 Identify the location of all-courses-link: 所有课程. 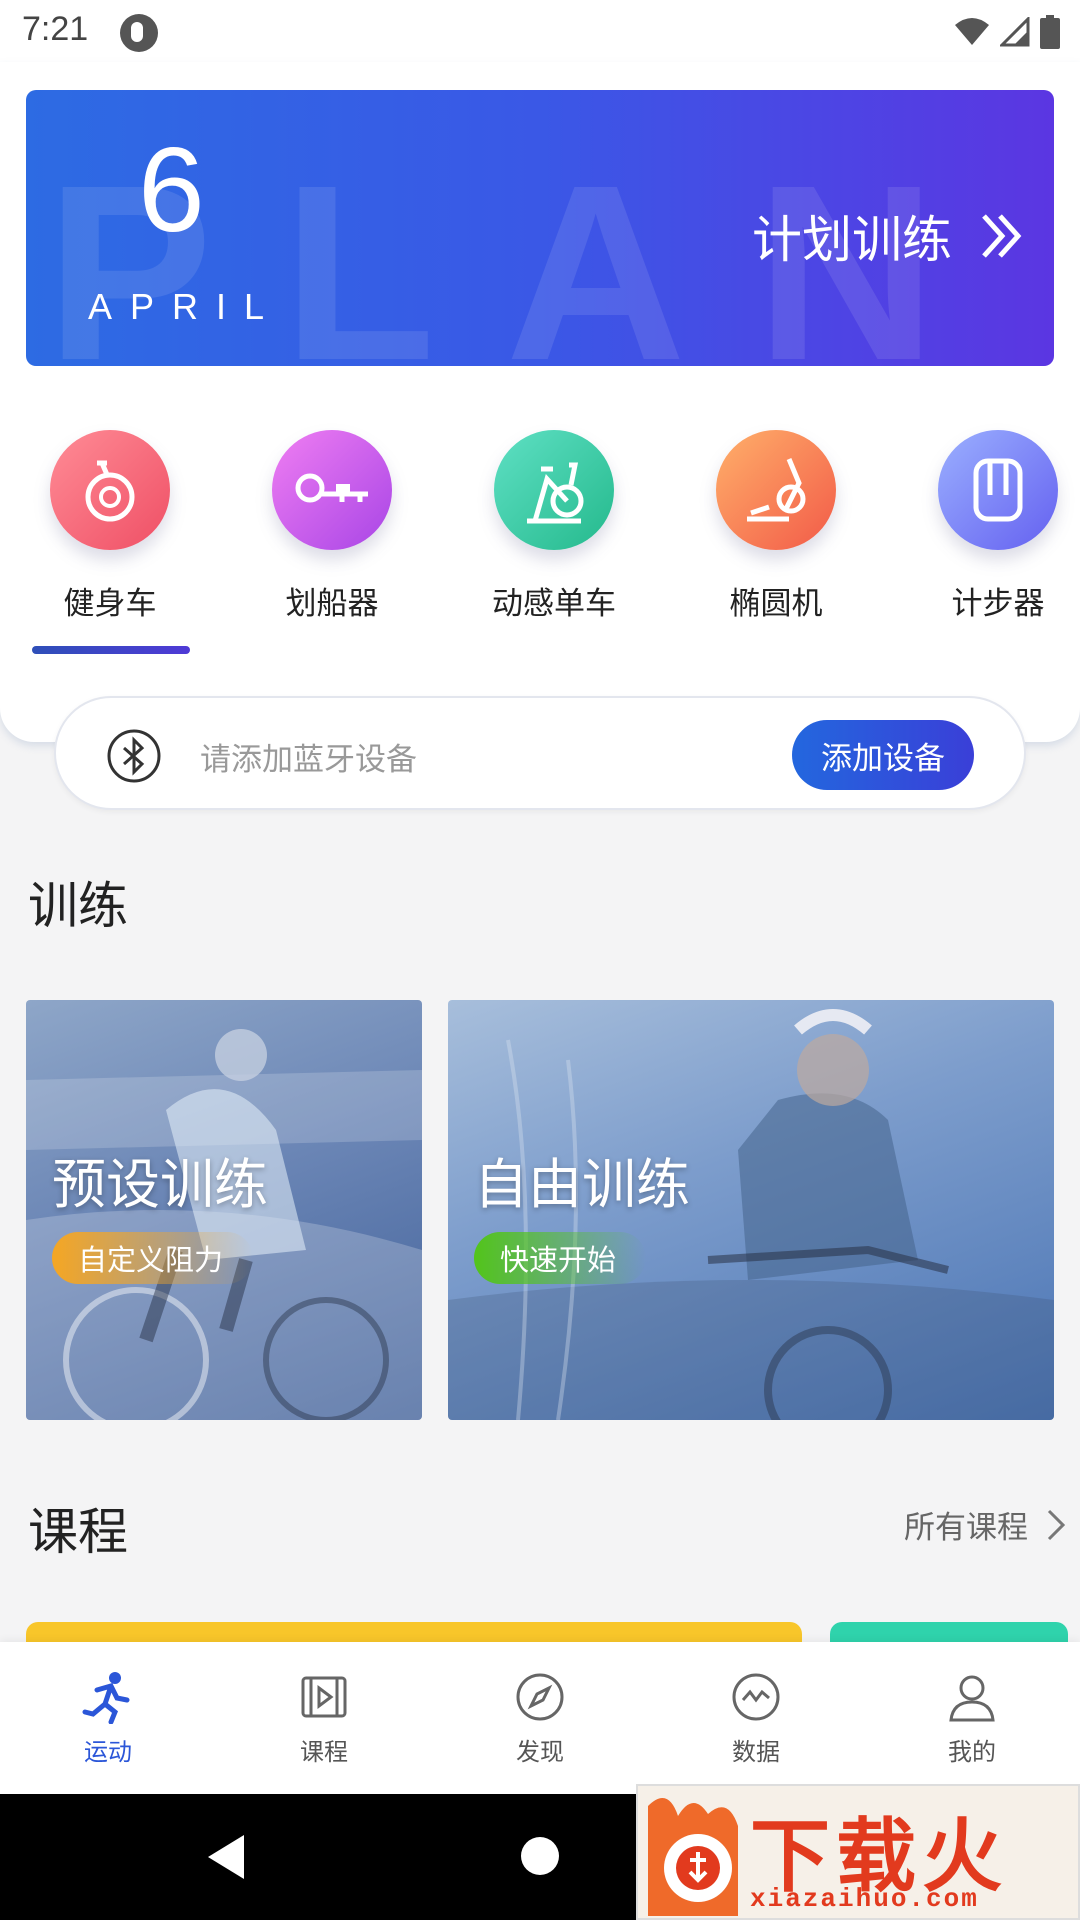
(985, 1524).